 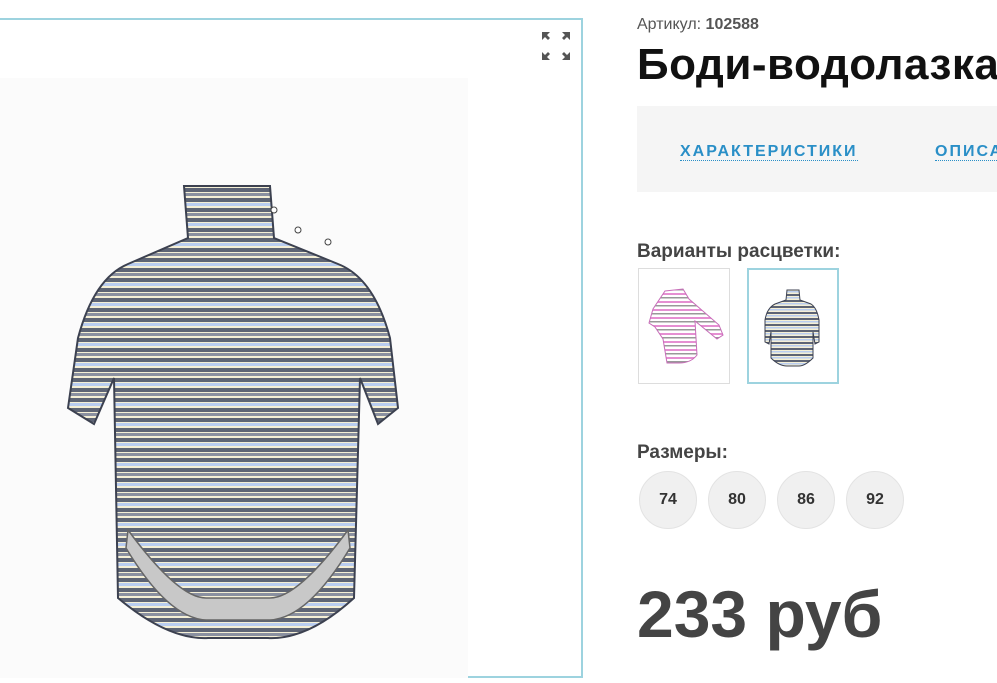 What do you see at coordinates (760, 614) in the screenshot?
I see `product-price: 233 руб` at bounding box center [760, 614].